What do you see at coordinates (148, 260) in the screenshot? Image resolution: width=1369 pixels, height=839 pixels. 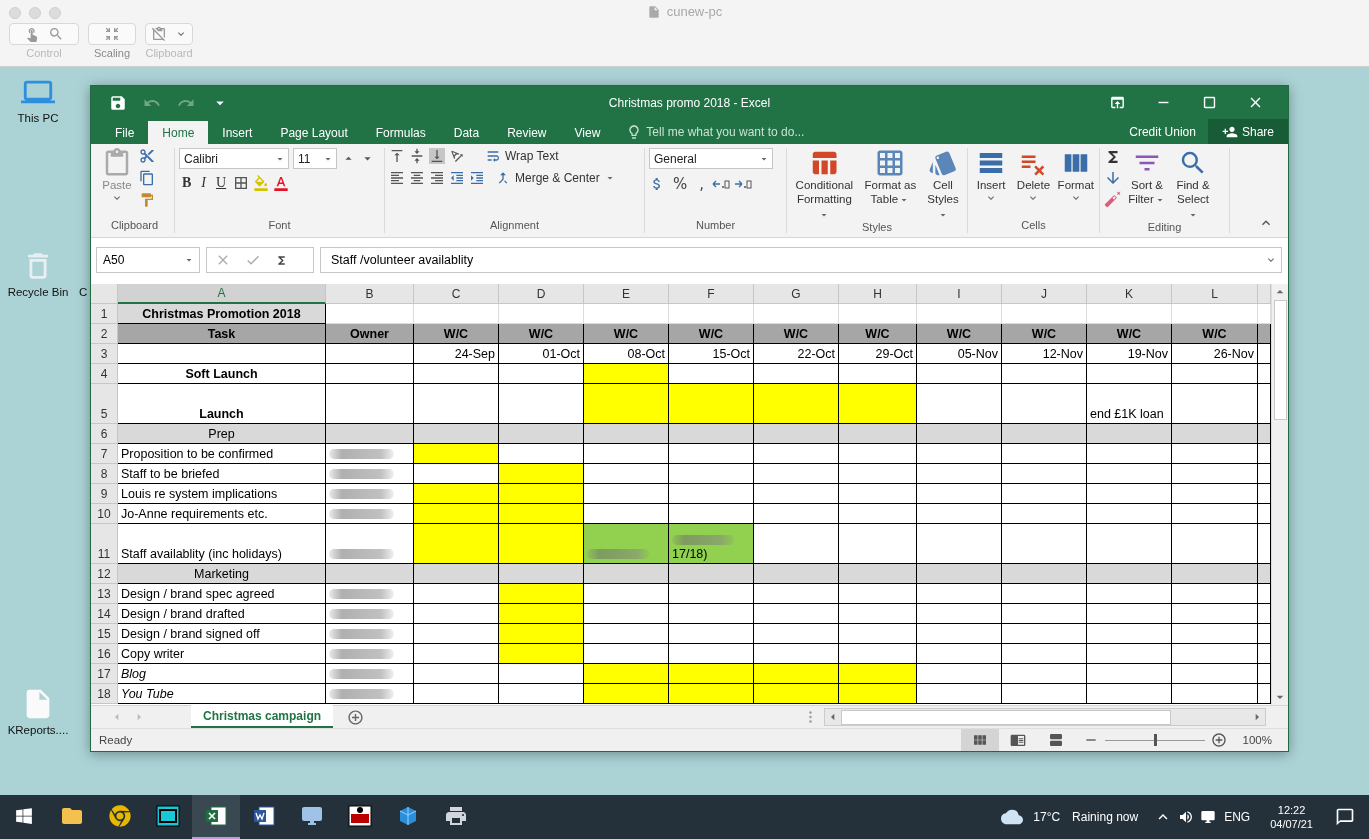 I see `name-box: A50` at bounding box center [148, 260].